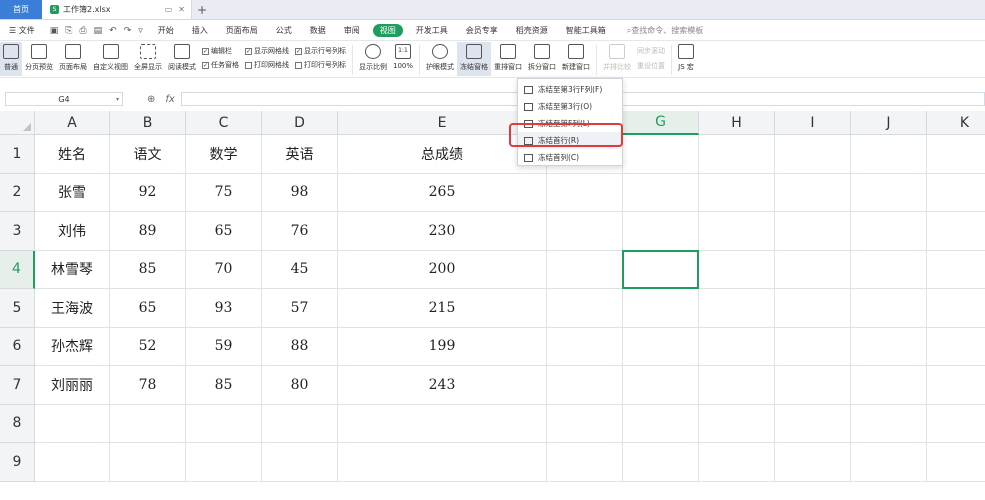 This screenshot has height=500, width=985. What do you see at coordinates (169, 99) in the screenshot?
I see `fx-icon: fx` at bounding box center [169, 99].